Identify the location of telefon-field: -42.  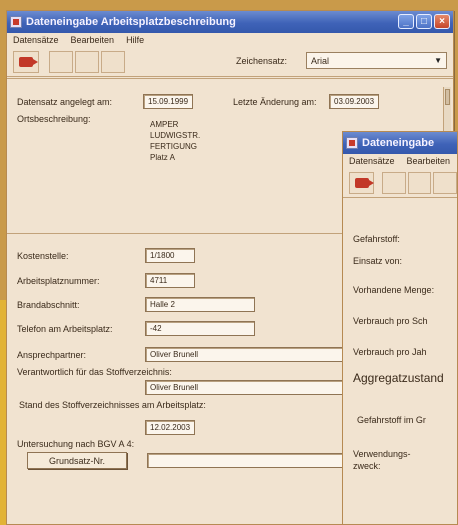
(200, 328).